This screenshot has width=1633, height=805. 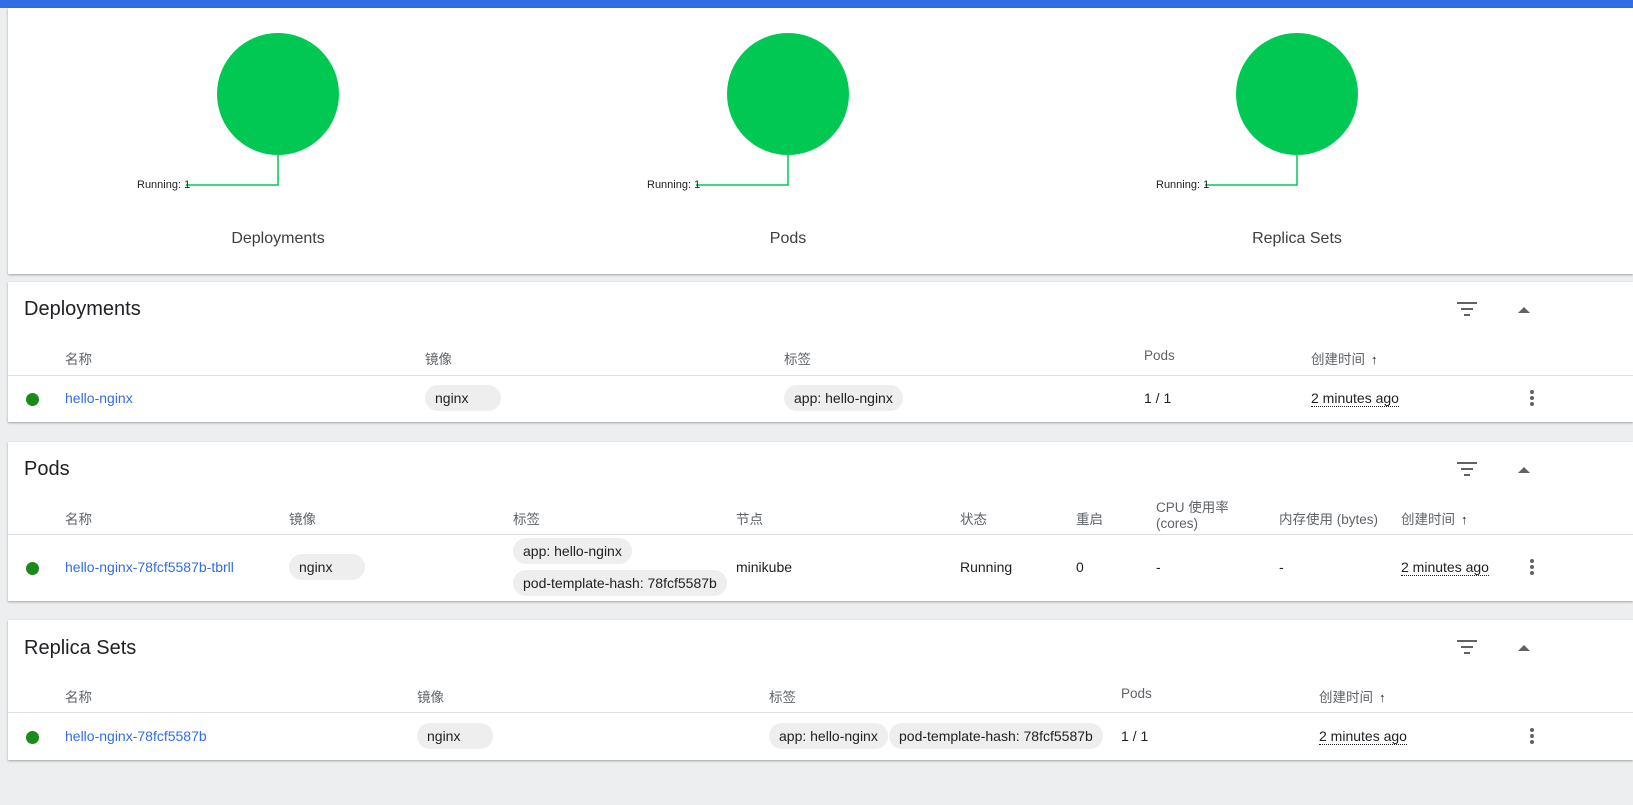 I want to click on section-title: Deployments, so click(x=82, y=309).